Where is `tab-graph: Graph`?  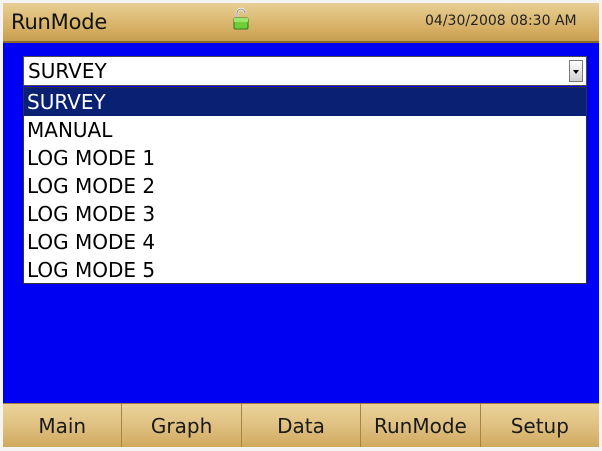 tab-graph: Graph is located at coordinates (182, 425).